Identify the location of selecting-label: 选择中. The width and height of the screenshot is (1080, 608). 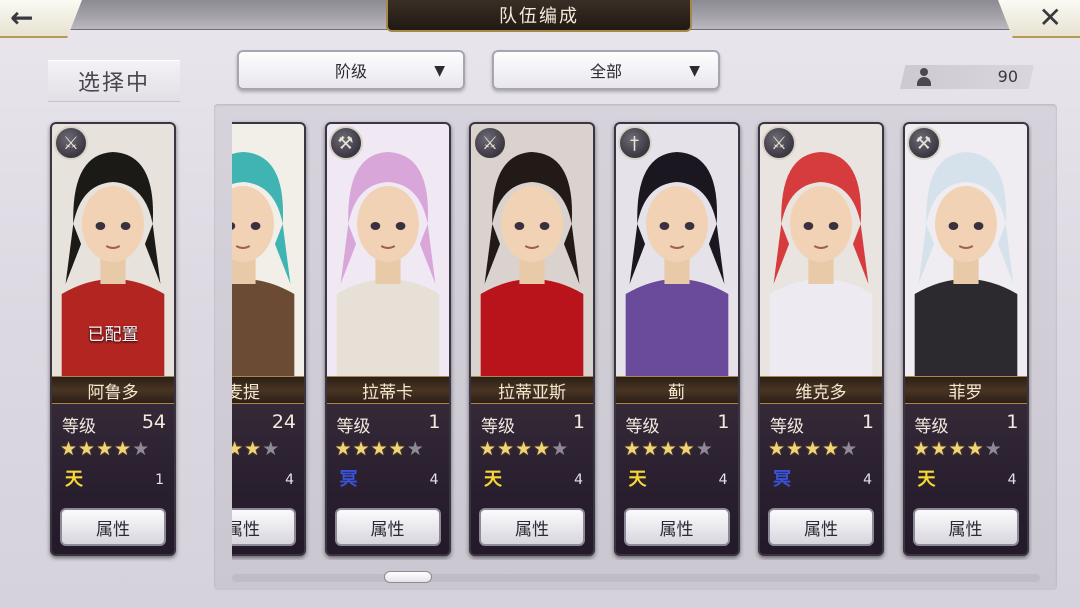
(114, 81).